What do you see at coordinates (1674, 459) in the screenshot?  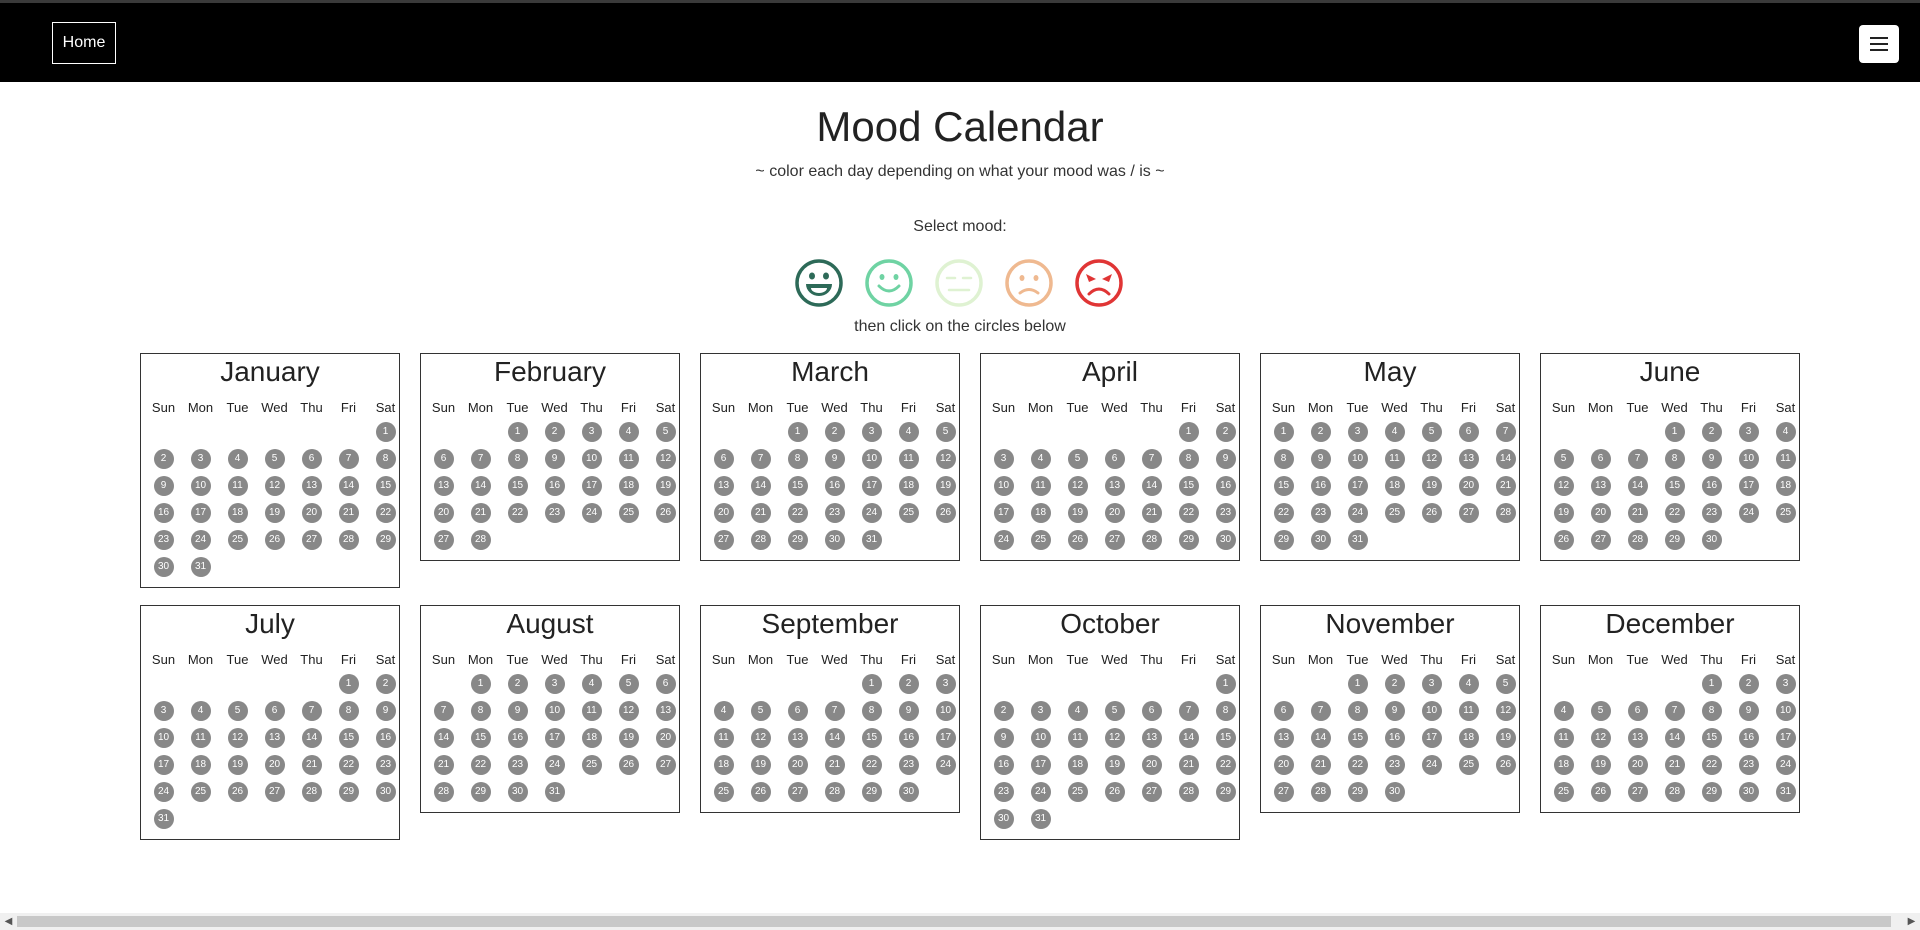 I see `day-circle: 8` at bounding box center [1674, 459].